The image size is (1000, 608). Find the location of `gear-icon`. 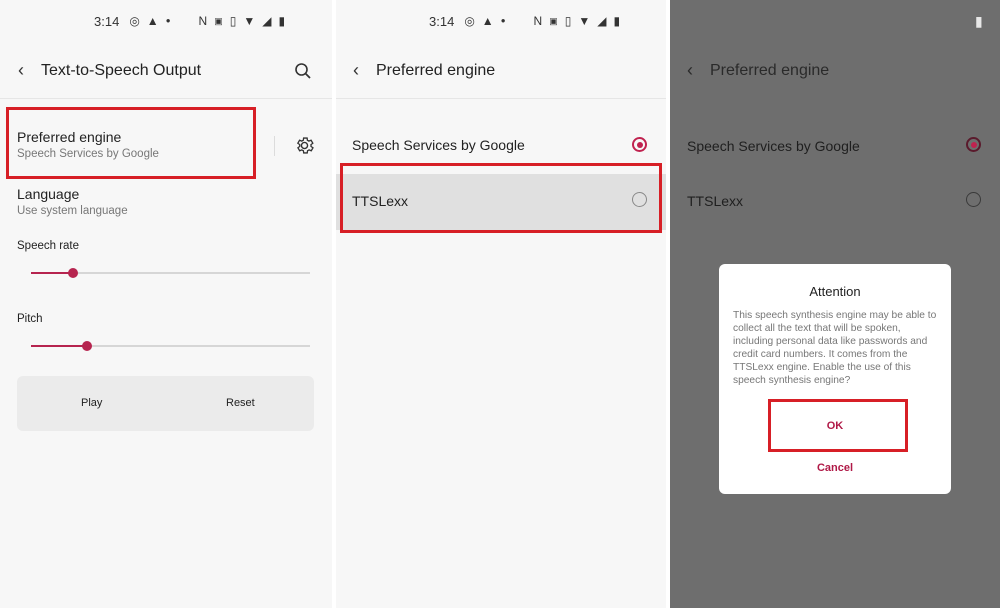

gear-icon is located at coordinates (304, 145).